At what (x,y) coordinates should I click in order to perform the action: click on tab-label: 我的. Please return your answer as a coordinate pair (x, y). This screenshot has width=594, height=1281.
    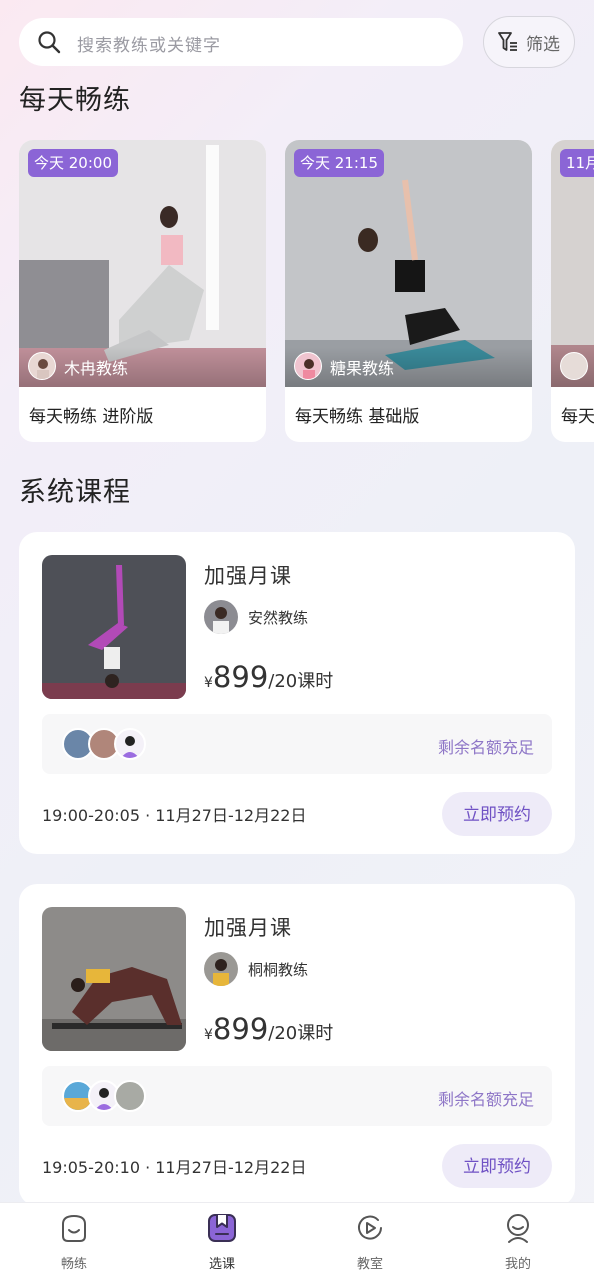
    Looking at the image, I should click on (517, 1264).